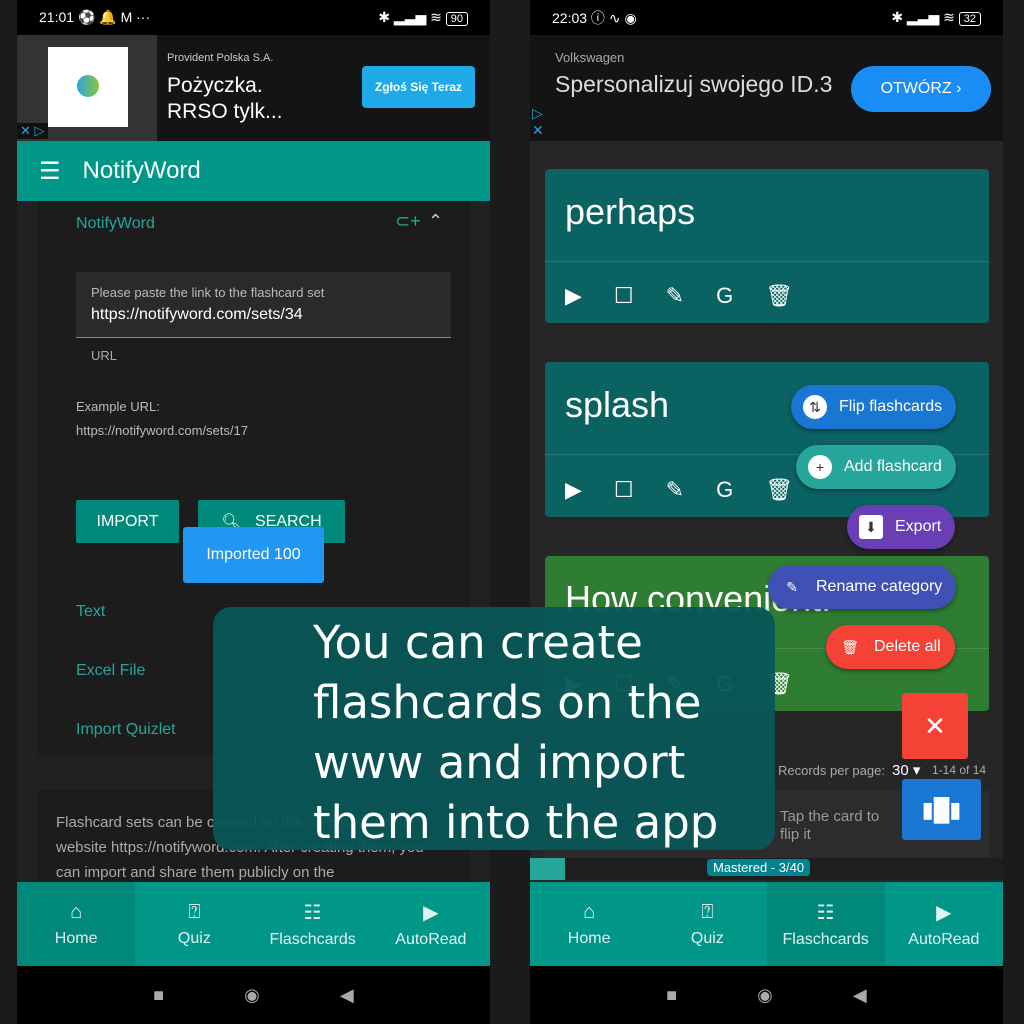  What do you see at coordinates (50, 171) in the screenshot?
I see `menu-icon: ☰` at bounding box center [50, 171].